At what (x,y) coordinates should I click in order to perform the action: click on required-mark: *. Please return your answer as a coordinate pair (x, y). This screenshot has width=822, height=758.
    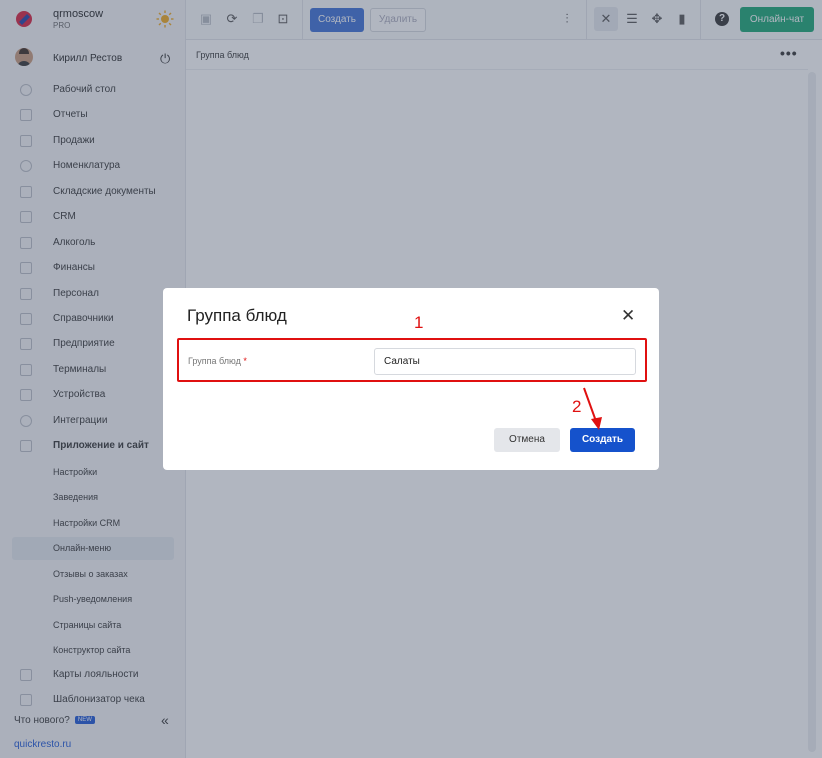
    Looking at the image, I should click on (245, 361).